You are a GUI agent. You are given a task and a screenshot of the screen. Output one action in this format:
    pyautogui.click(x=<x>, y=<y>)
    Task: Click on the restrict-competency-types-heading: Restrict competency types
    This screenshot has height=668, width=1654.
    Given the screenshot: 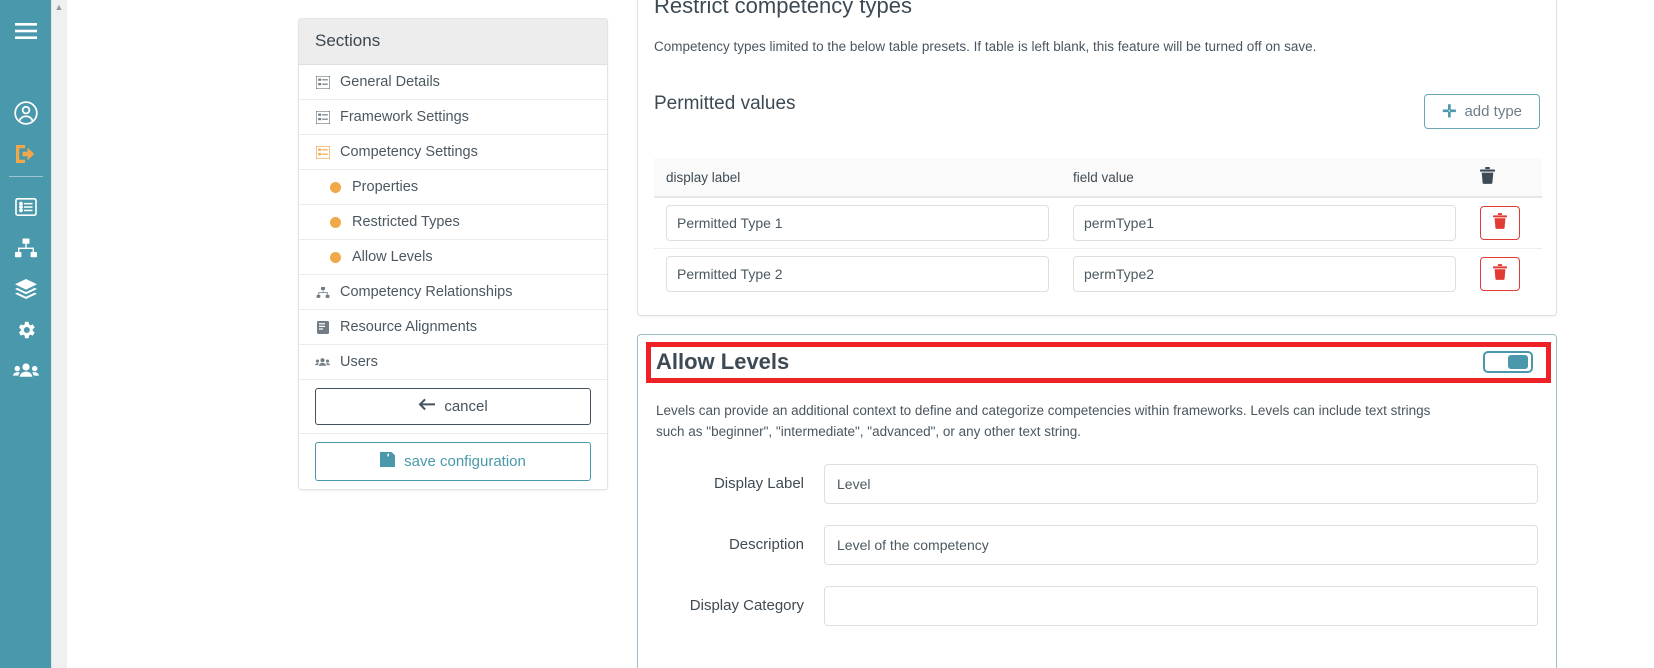 What is the action you would take?
    pyautogui.click(x=783, y=9)
    